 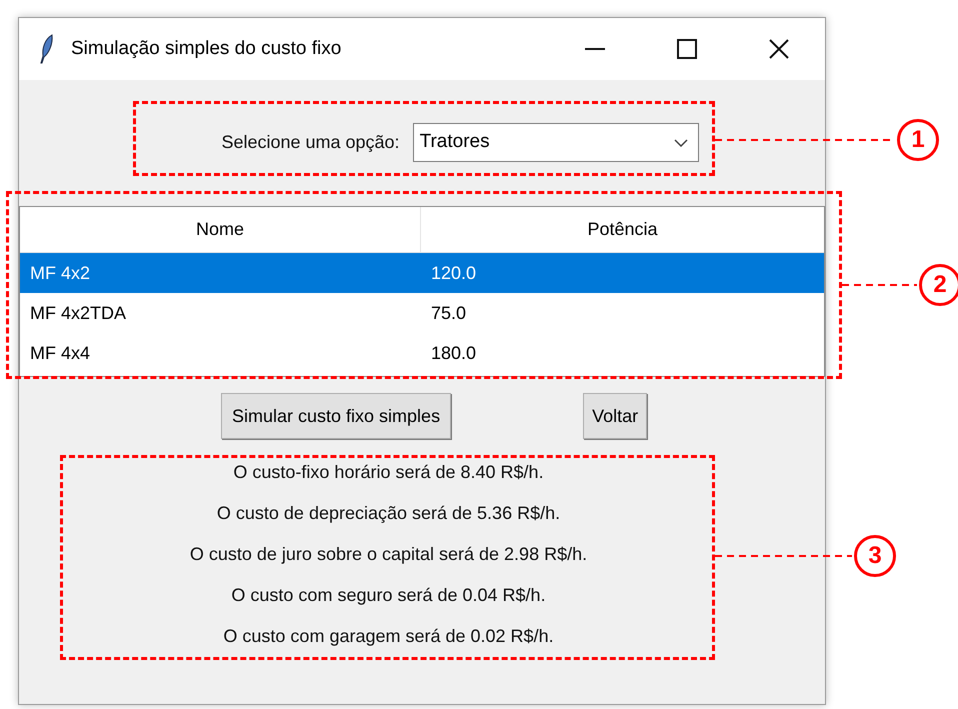 I want to click on result-text: O custo-fixo horário será de 8.40 R$/h., so click(x=388, y=472).